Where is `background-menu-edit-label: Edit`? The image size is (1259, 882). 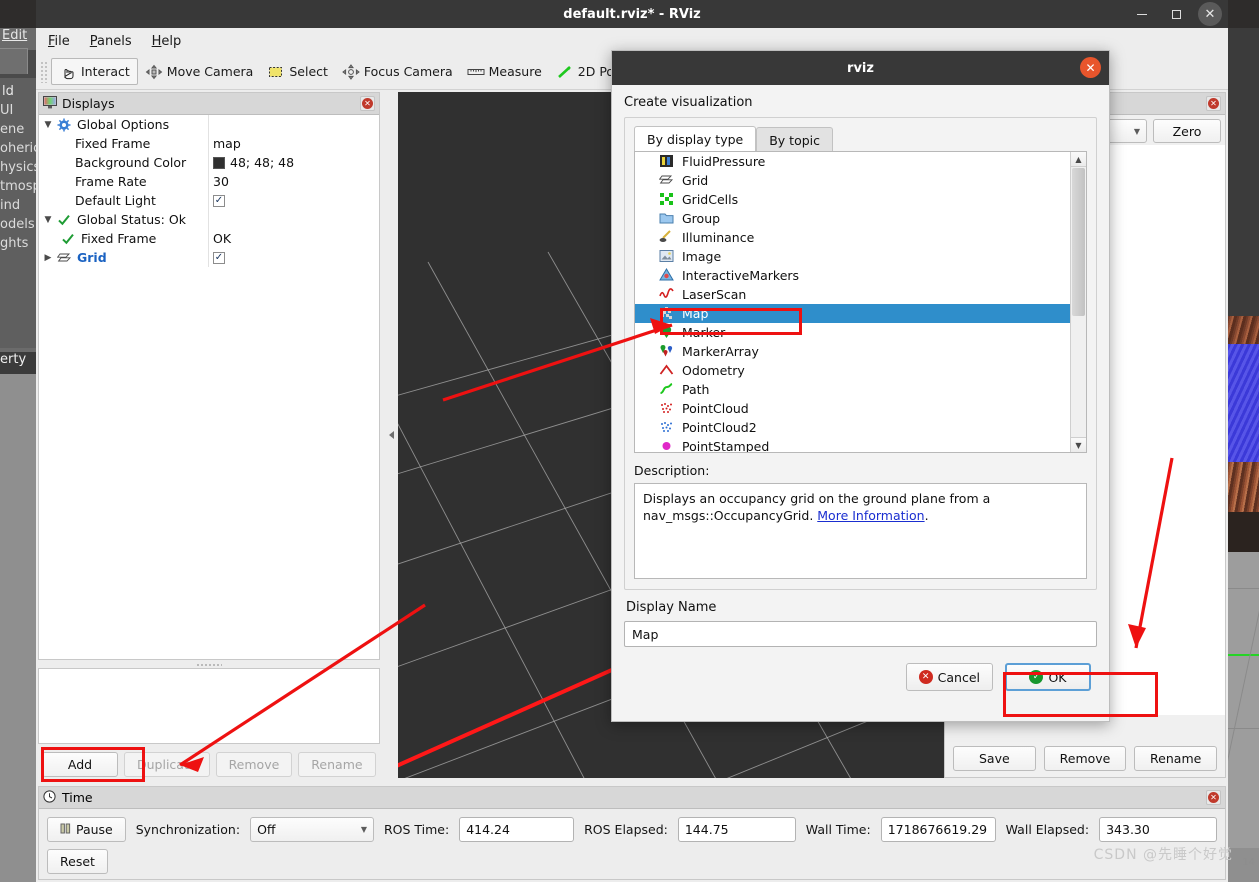 background-menu-edit-label: Edit is located at coordinates (15, 35).